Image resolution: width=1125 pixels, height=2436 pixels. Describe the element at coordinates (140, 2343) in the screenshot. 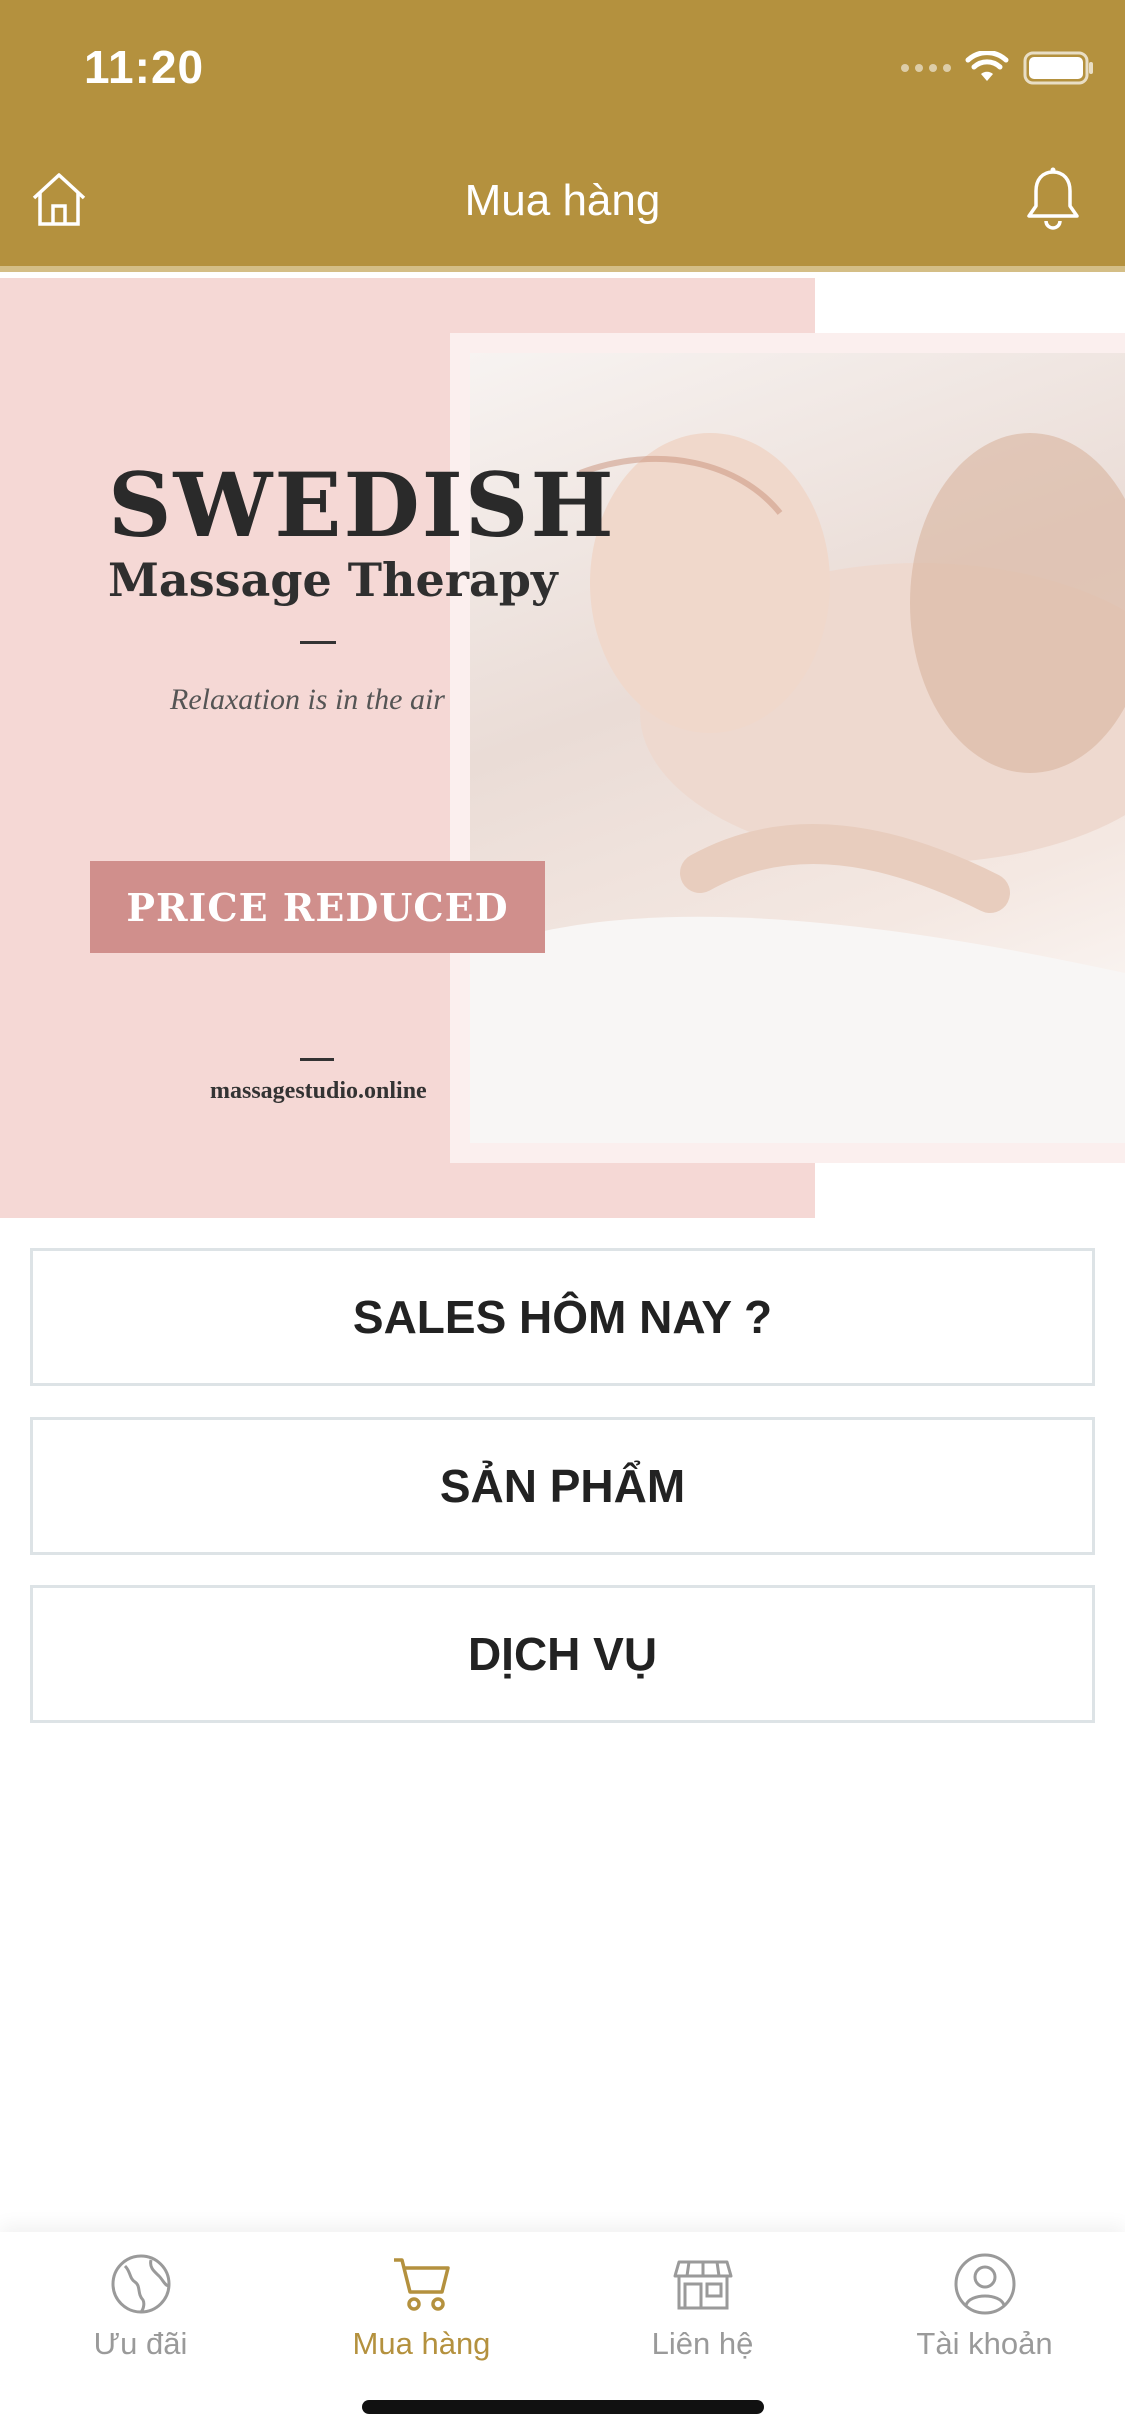

I see `tab-offers-label: Ưu đãi` at that location.